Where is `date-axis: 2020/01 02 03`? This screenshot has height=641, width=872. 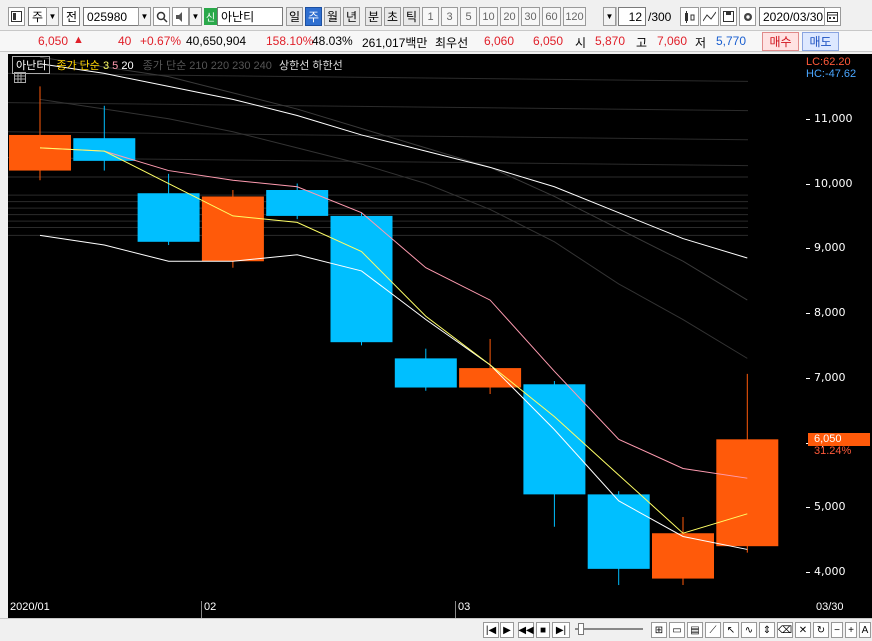 date-axis: 2020/01 02 03 is located at coordinates (407, 608).